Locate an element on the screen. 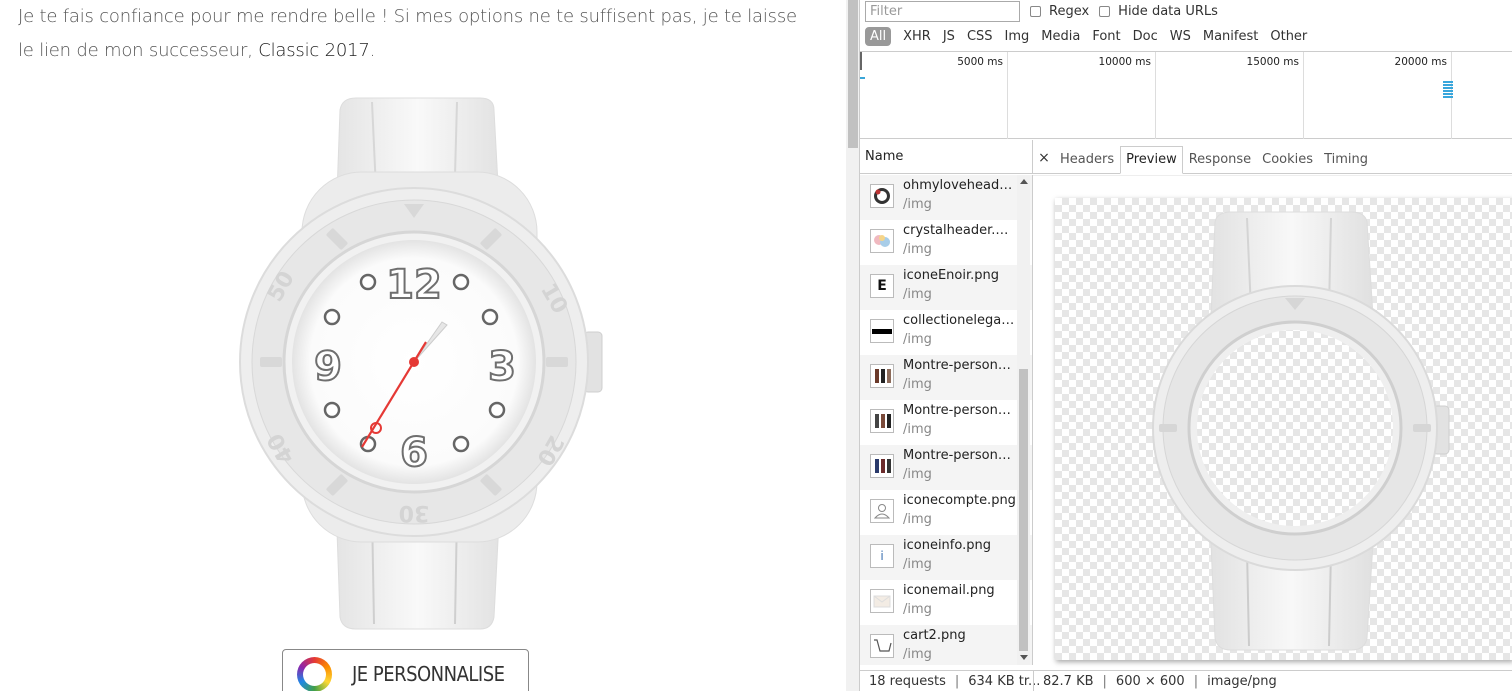 The image size is (1512, 691). intro-end: . is located at coordinates (372, 50).